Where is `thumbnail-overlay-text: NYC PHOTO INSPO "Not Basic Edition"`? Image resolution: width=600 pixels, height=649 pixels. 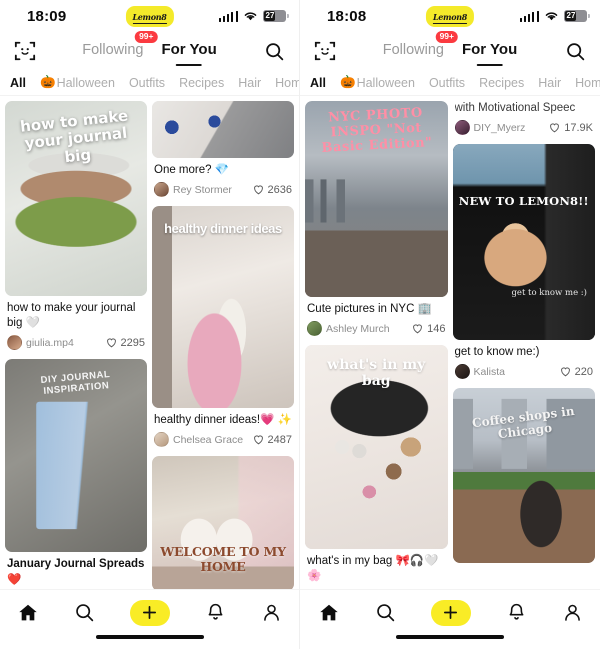 thumbnail-overlay-text: NYC PHOTO INSPO "Not Basic Edition" is located at coordinates (377, 130).